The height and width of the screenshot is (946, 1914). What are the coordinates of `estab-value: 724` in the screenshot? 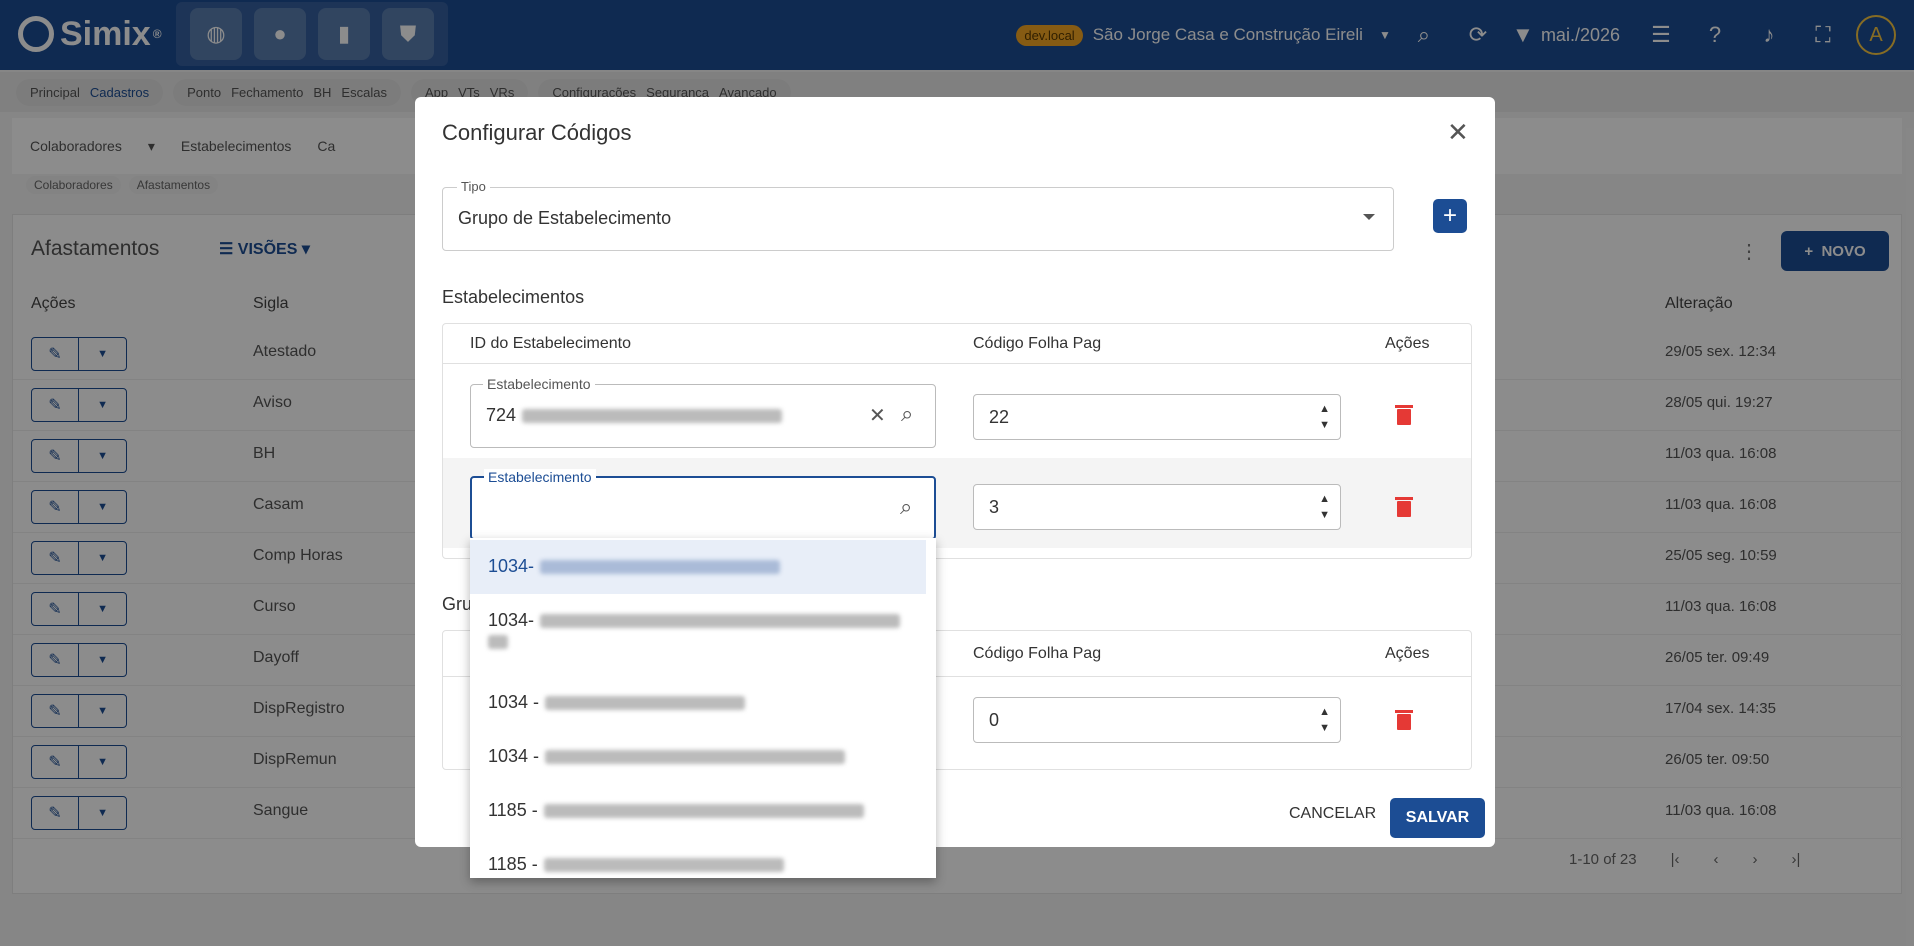 It's located at (634, 415).